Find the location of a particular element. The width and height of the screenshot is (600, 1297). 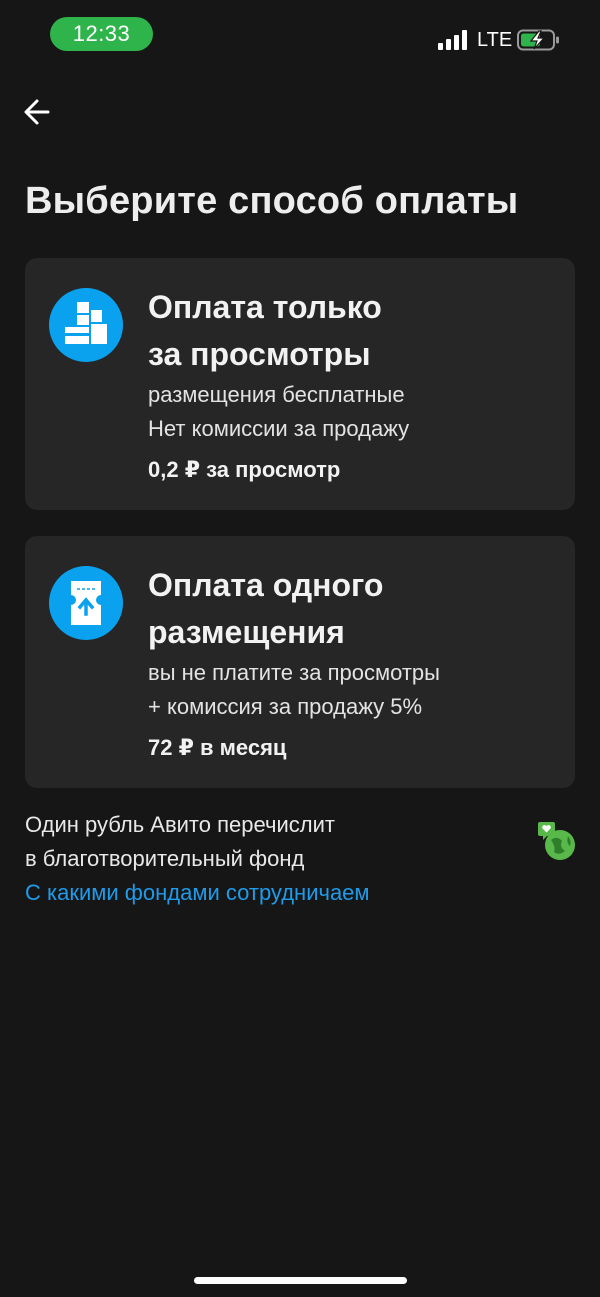

arrow-left-icon is located at coordinates (37, 112).